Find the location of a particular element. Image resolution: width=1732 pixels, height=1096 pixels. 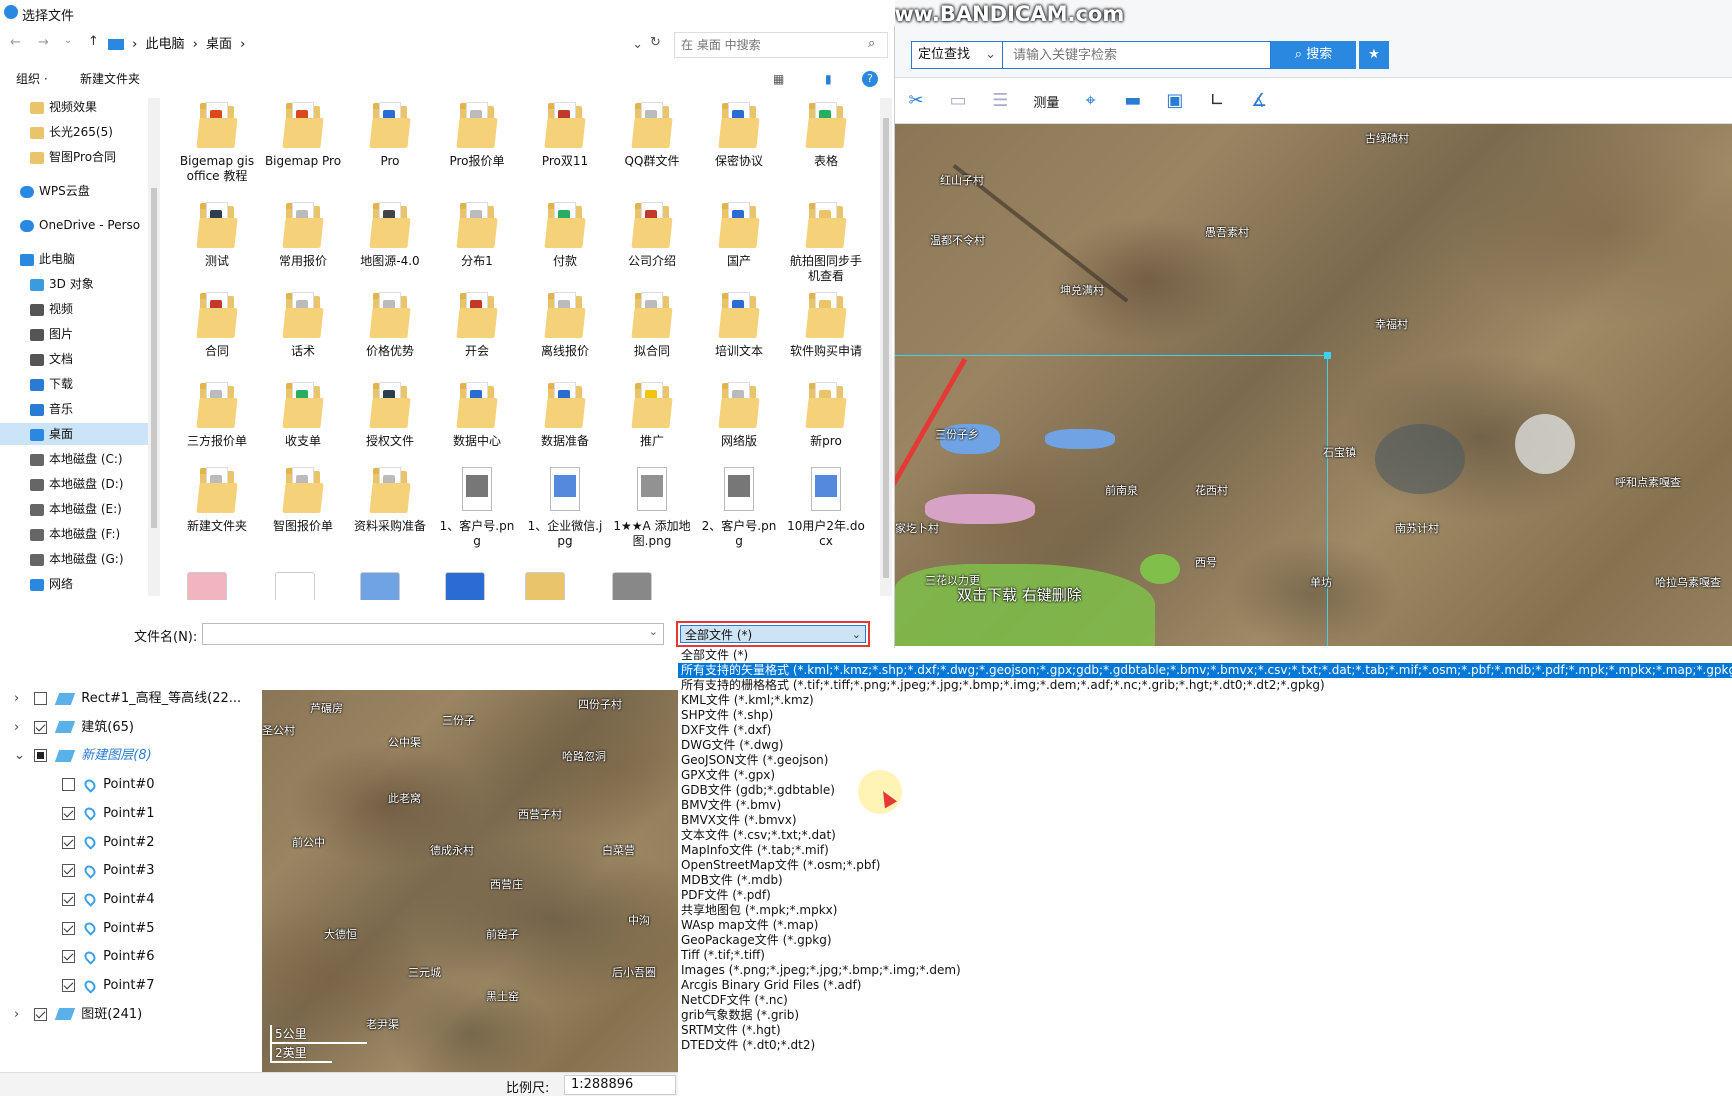

nav-item: 下载 is located at coordinates (74, 384).